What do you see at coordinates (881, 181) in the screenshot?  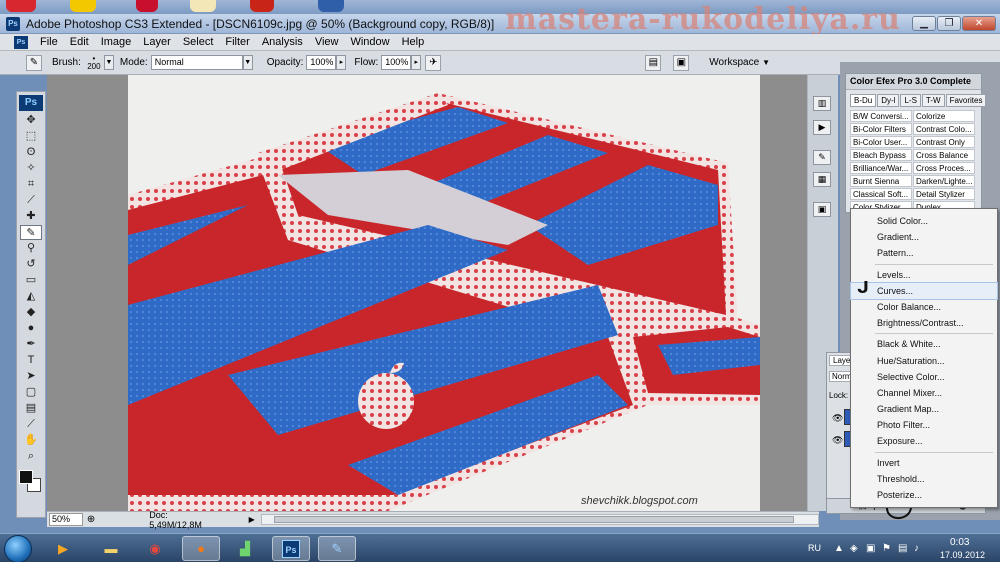 I see `cefex-filter-button: Burnt Sienna` at bounding box center [881, 181].